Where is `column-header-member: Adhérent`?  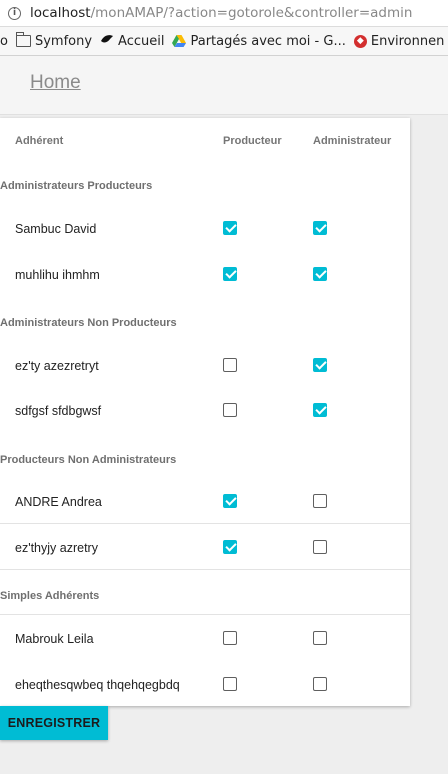
column-header-member: Adhérent is located at coordinates (39, 141).